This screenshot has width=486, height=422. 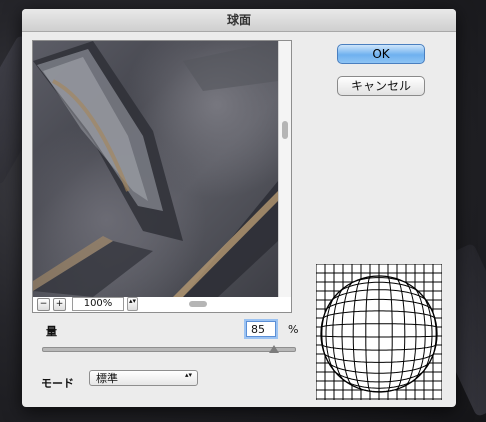 What do you see at coordinates (169, 349) in the screenshot?
I see `amount-slider` at bounding box center [169, 349].